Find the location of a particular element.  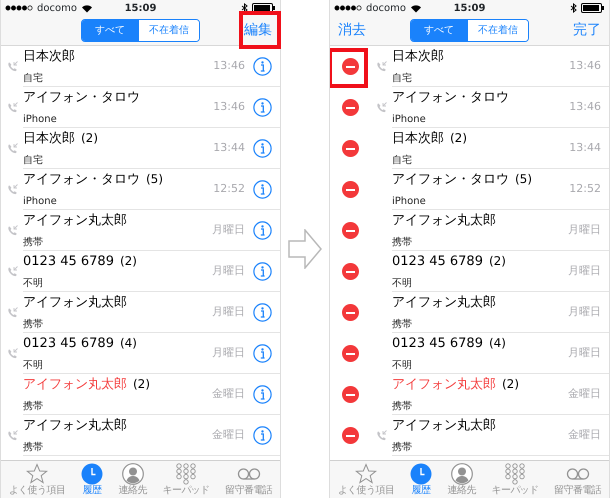

edit-button: 編集 is located at coordinates (258, 30).